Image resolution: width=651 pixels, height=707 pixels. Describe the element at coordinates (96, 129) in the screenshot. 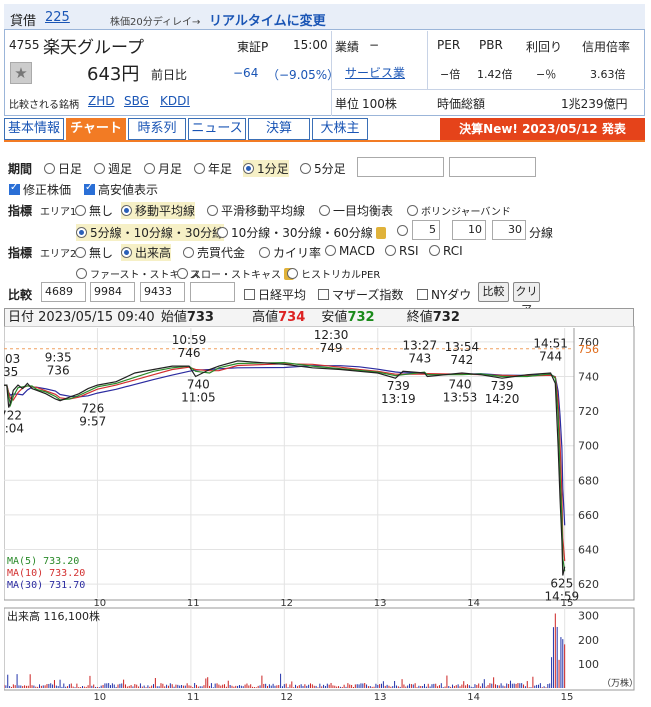

I see `tab-chart: チャート` at that location.